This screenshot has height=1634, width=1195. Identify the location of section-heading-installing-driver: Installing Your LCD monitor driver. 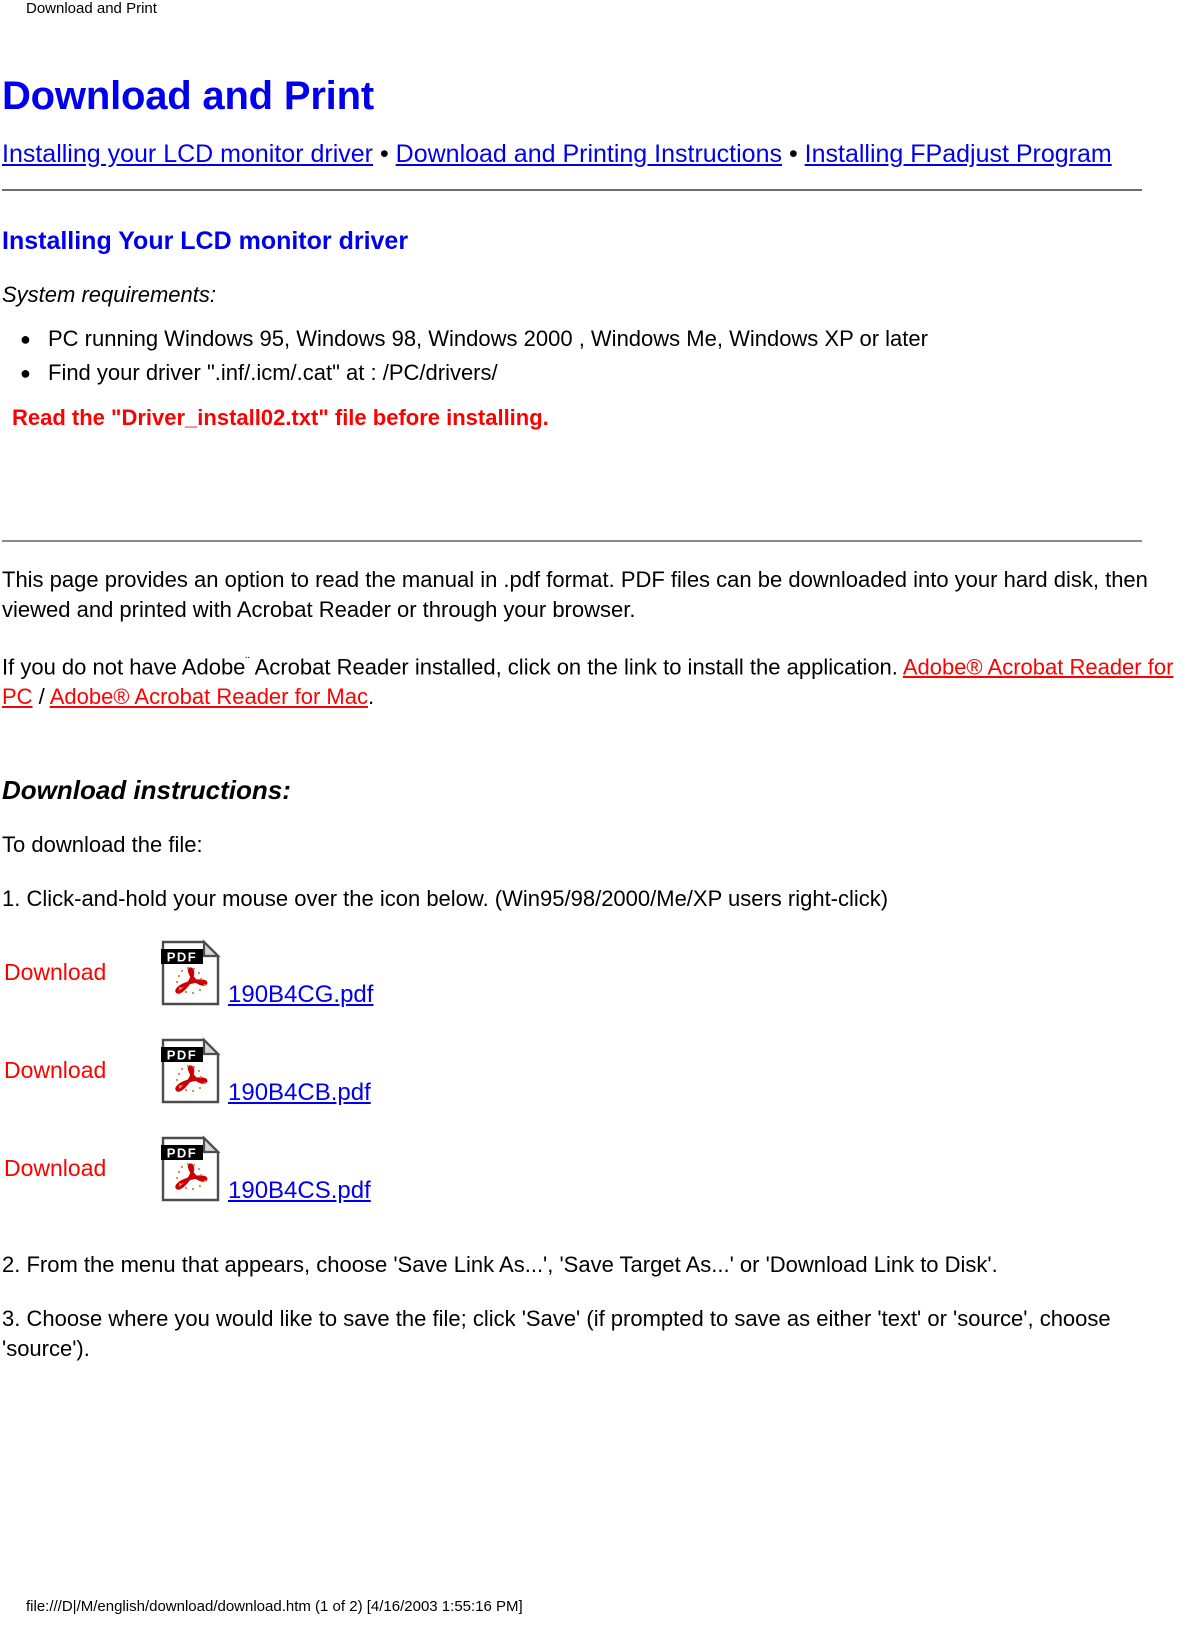
(205, 241).